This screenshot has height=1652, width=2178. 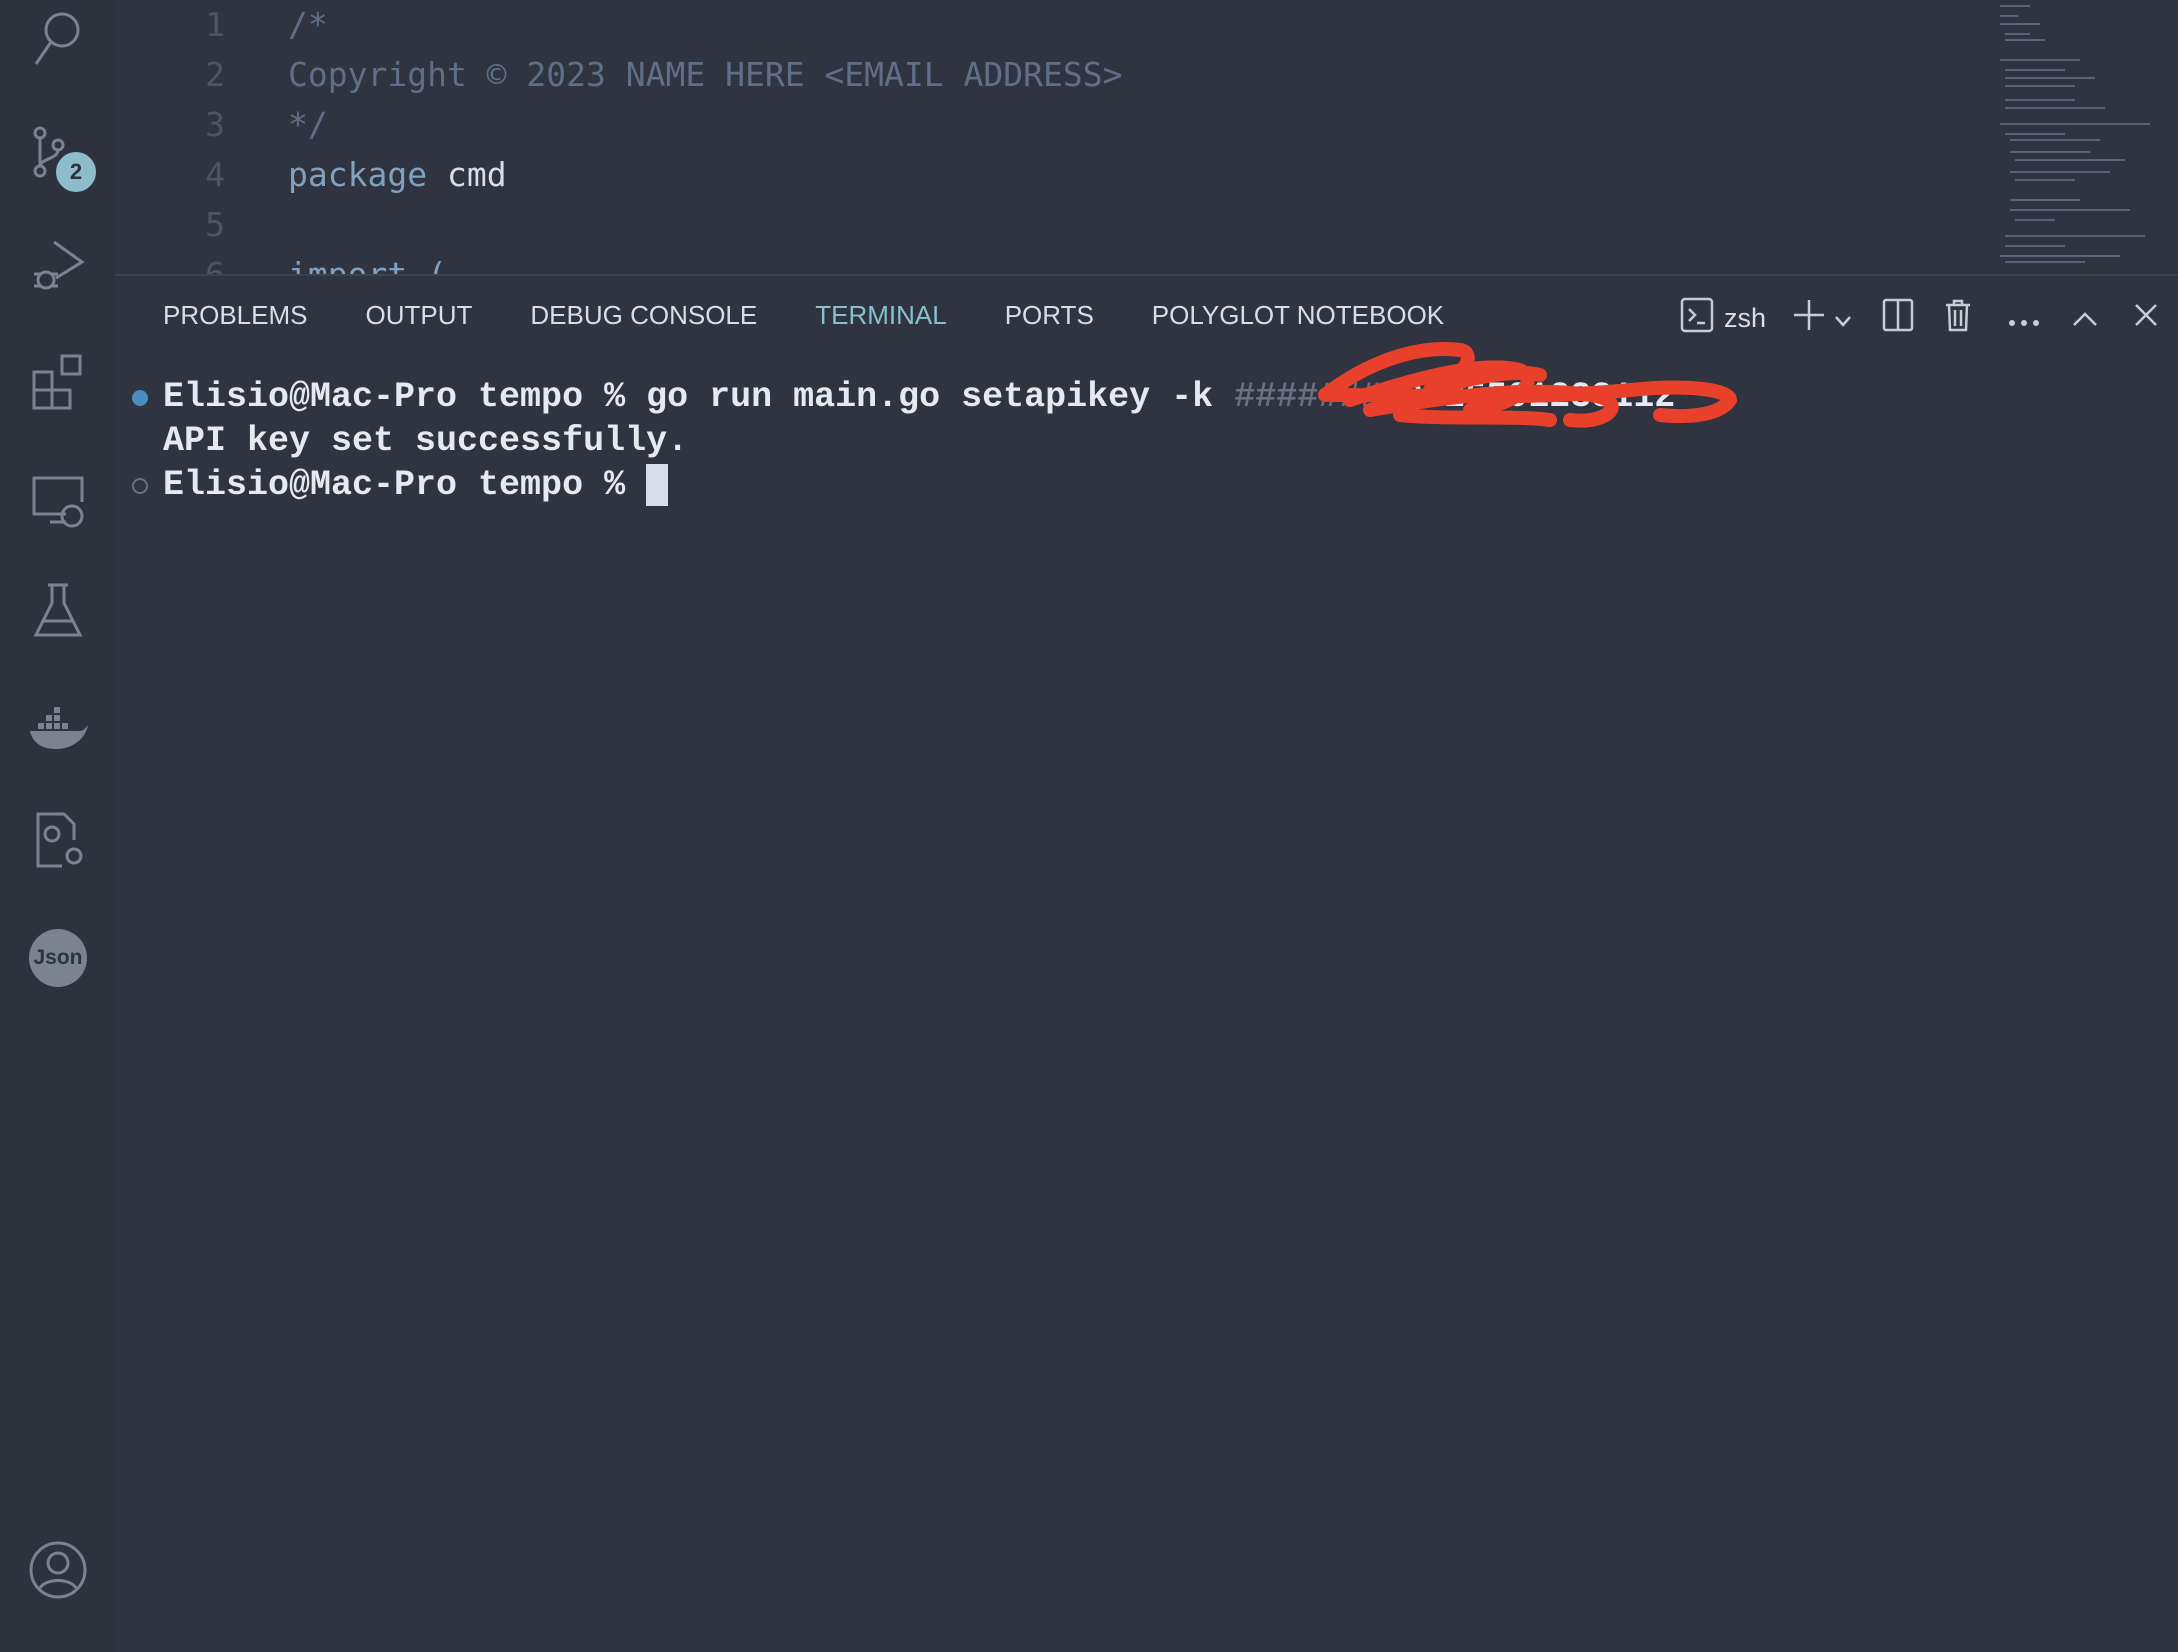 I want to click on output-text: API key set successfully., so click(x=426, y=441).